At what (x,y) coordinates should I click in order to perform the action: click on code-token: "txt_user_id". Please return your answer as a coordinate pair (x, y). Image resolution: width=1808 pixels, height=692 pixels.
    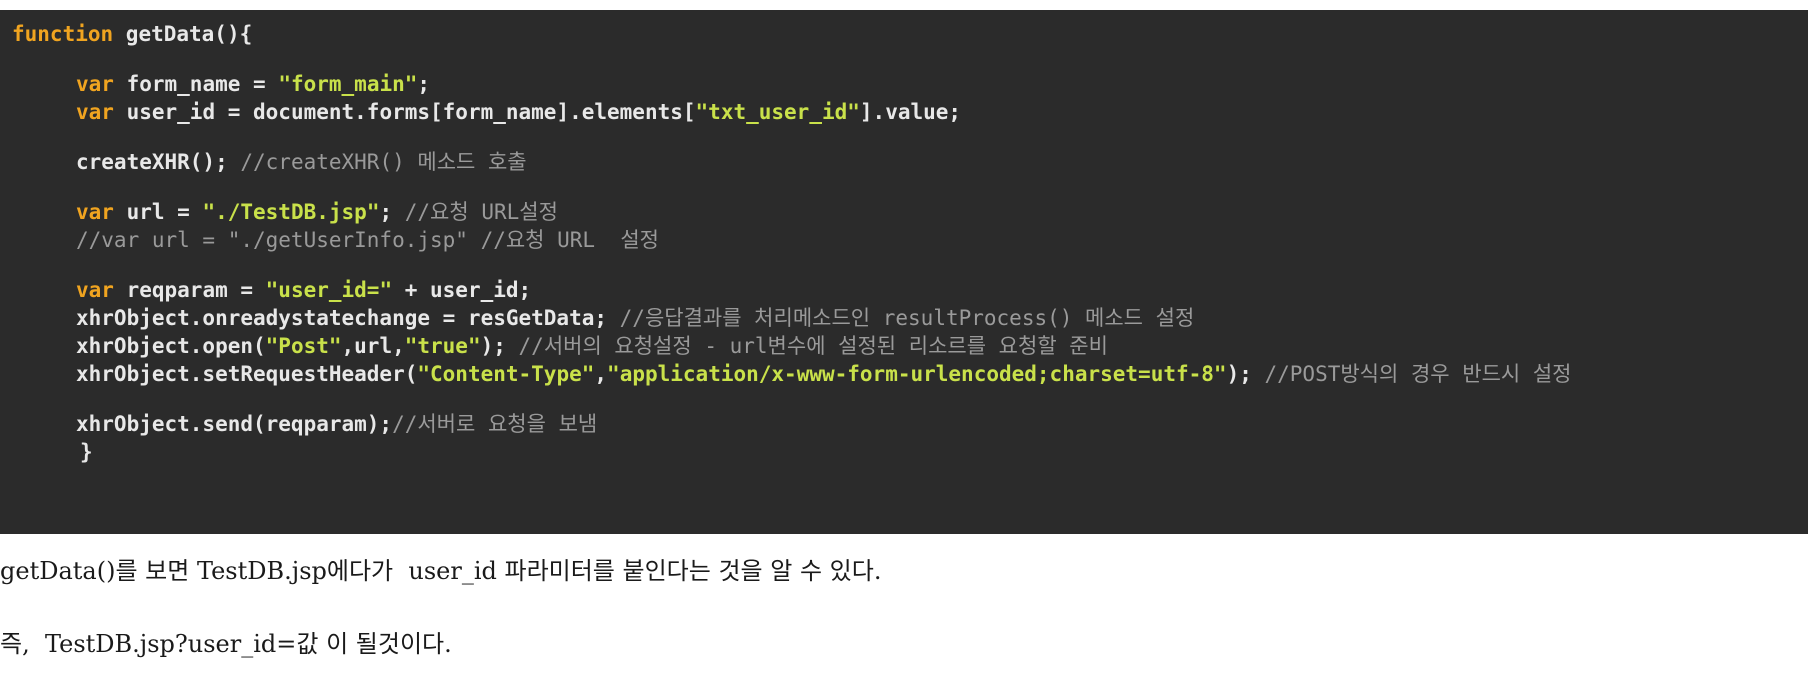
    Looking at the image, I should click on (777, 112).